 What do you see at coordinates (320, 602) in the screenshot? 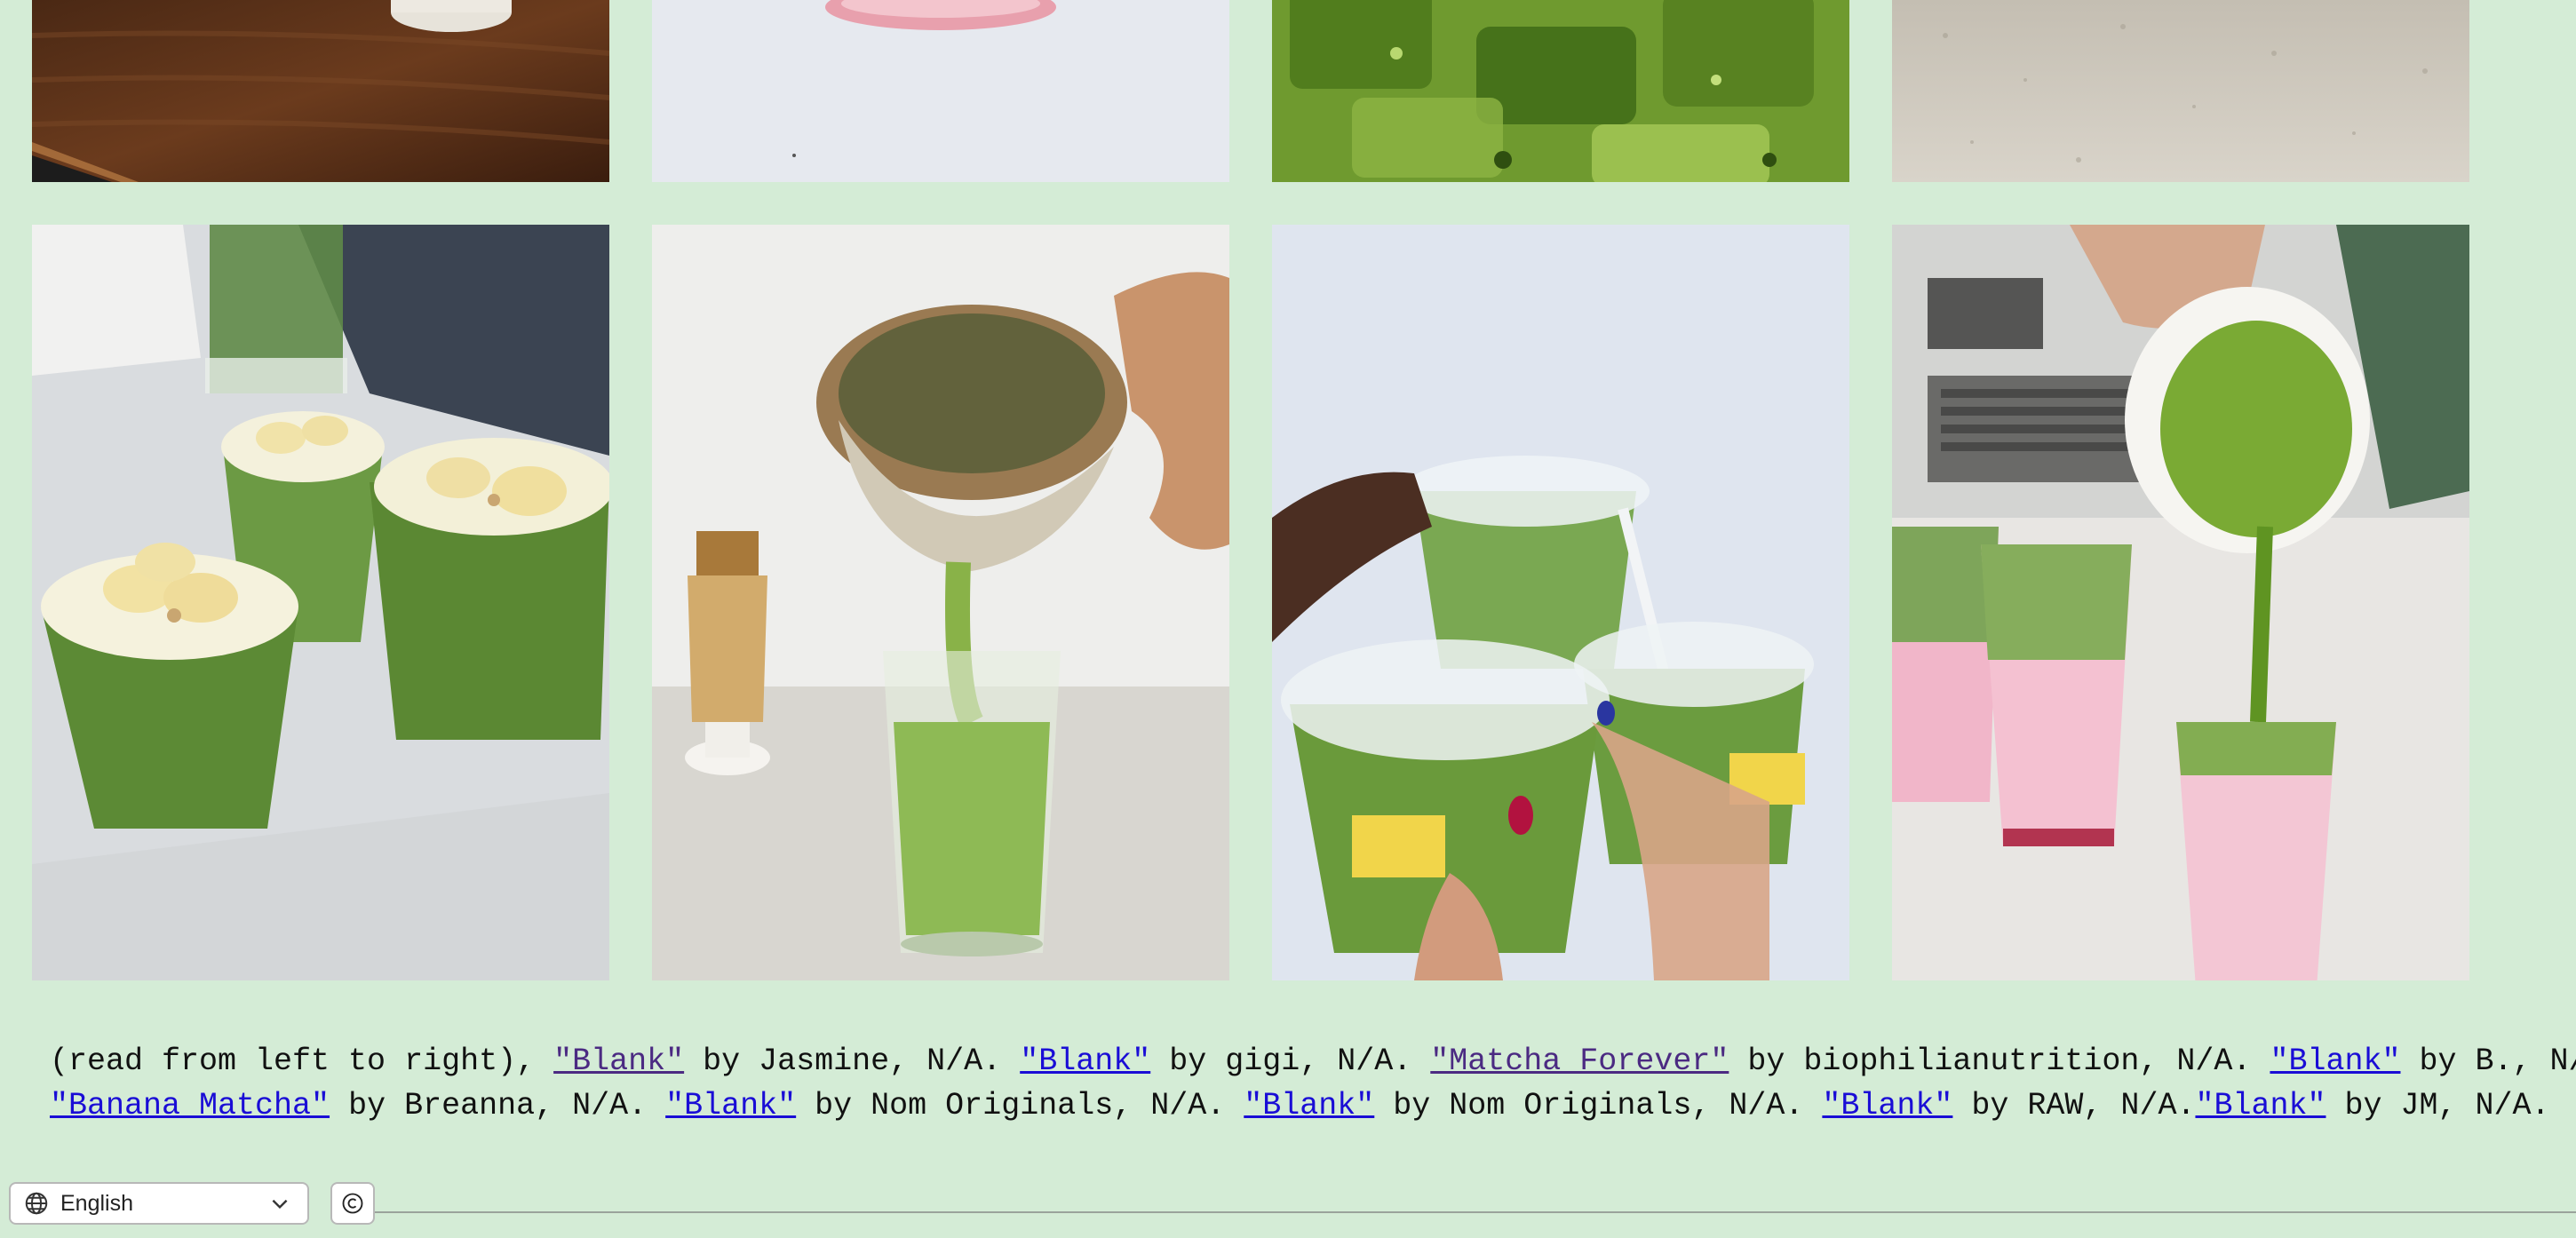
I see `photo-banana-matcha-cups` at bounding box center [320, 602].